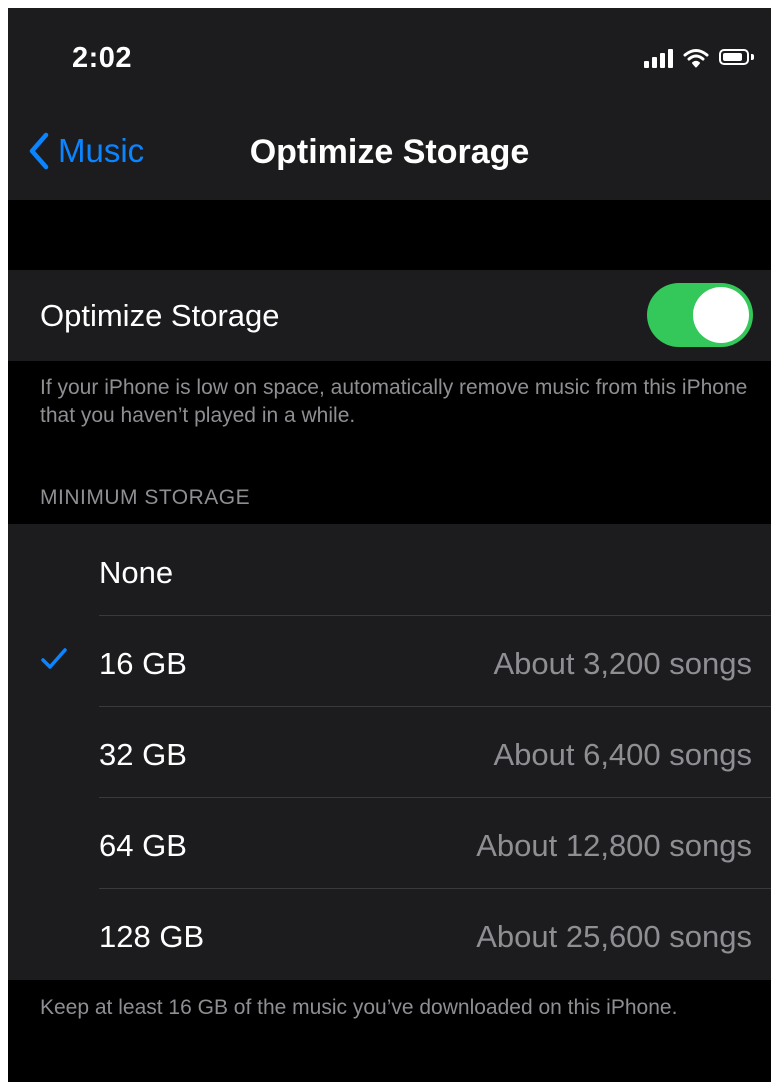  I want to click on option-detail: About 12,800 songs, so click(614, 845).